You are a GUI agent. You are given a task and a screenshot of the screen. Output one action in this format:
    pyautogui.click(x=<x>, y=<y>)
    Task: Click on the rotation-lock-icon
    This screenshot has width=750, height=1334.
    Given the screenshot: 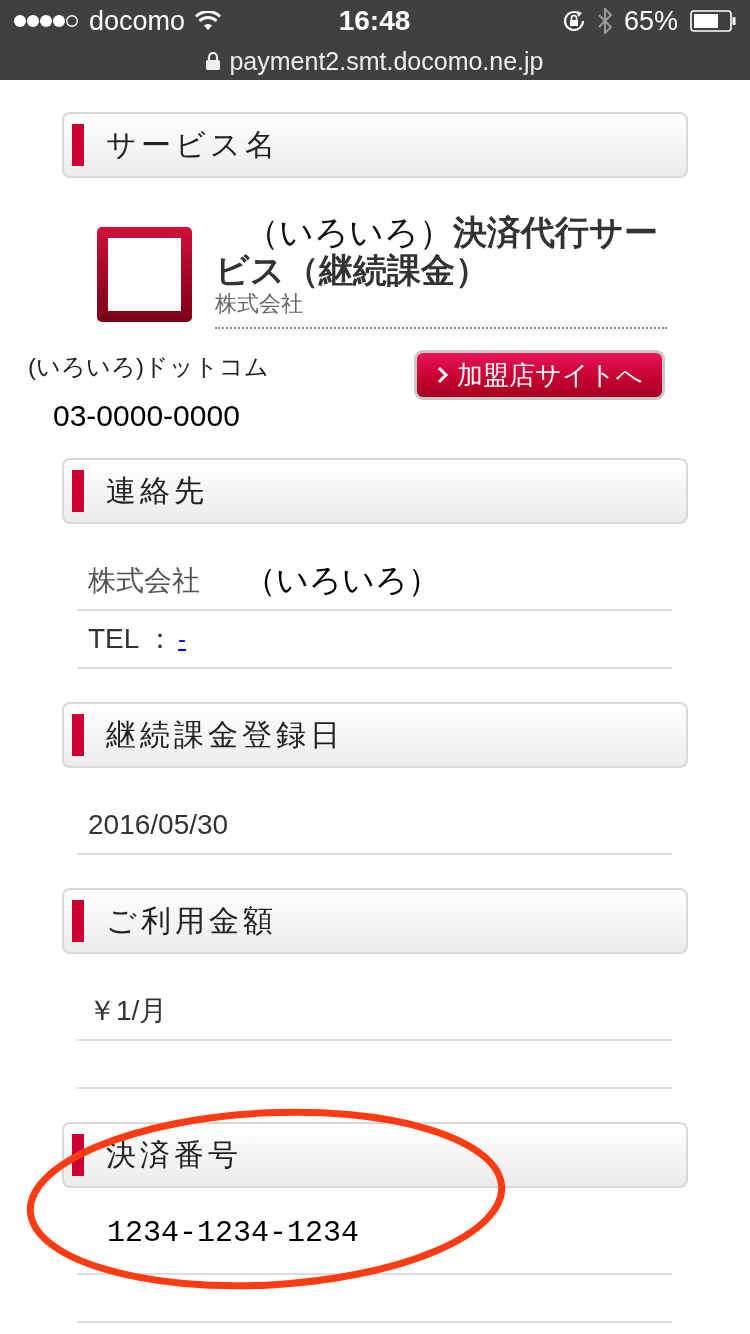 What is the action you would take?
    pyautogui.click(x=573, y=21)
    